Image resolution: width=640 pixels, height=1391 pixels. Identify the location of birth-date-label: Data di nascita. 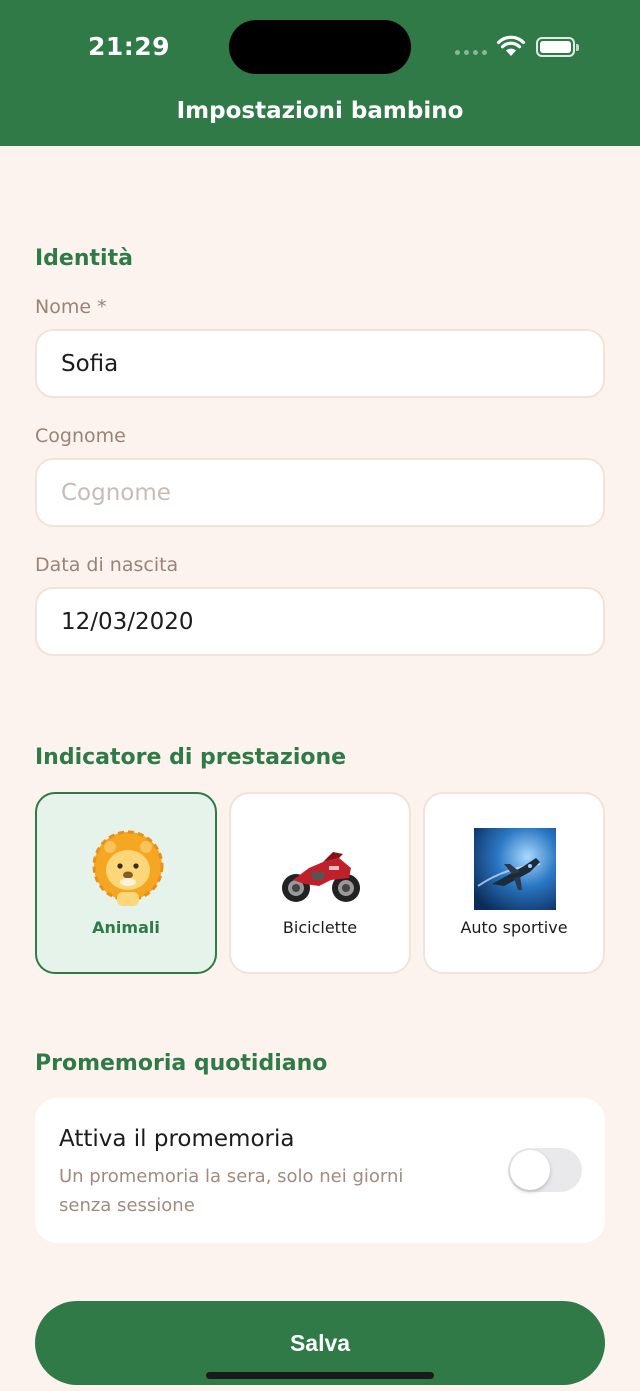
(107, 565).